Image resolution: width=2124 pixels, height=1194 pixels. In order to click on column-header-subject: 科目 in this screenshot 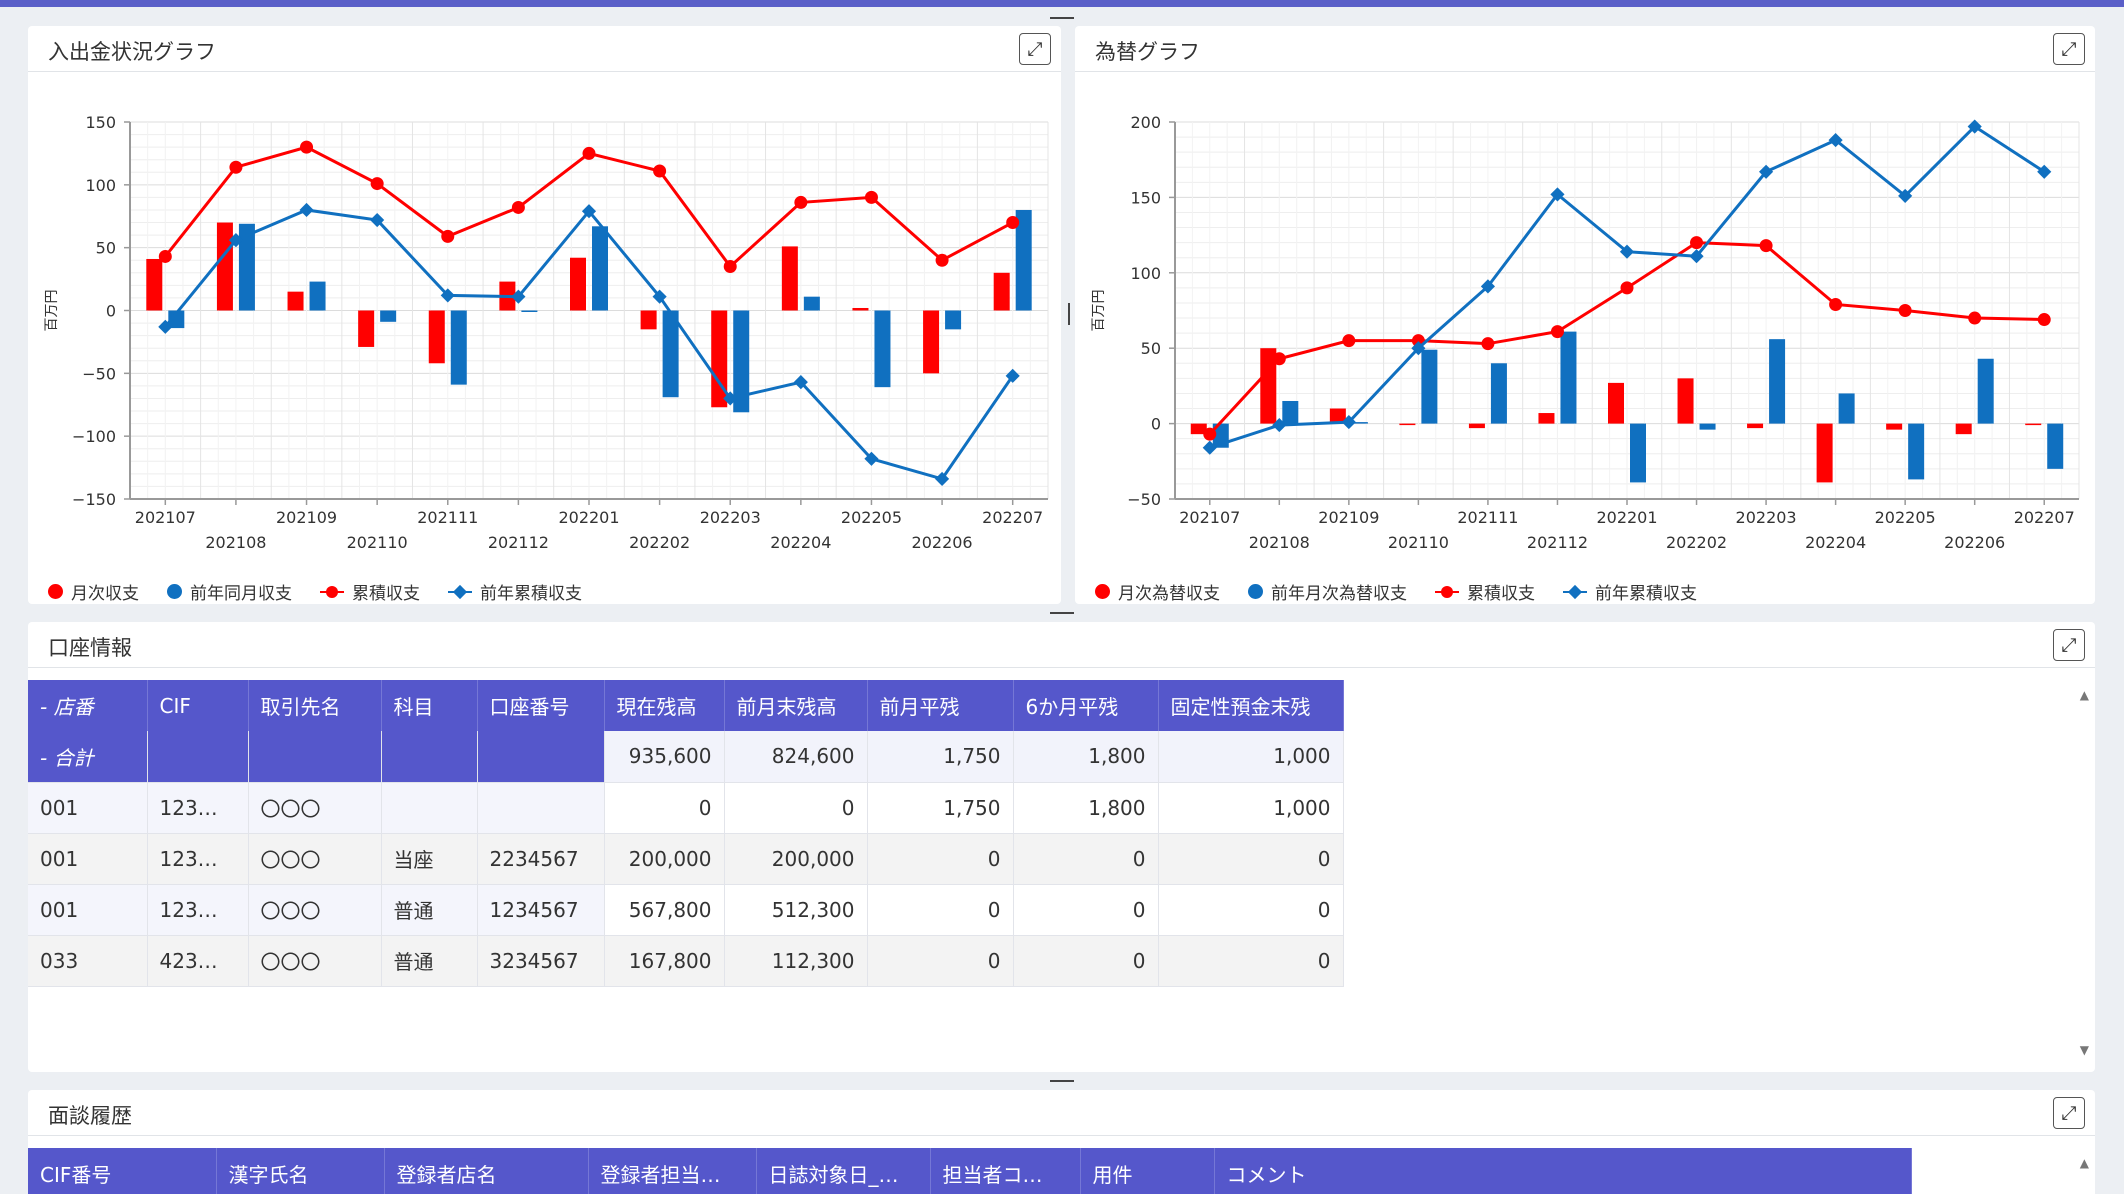, I will do `click(429, 705)`.